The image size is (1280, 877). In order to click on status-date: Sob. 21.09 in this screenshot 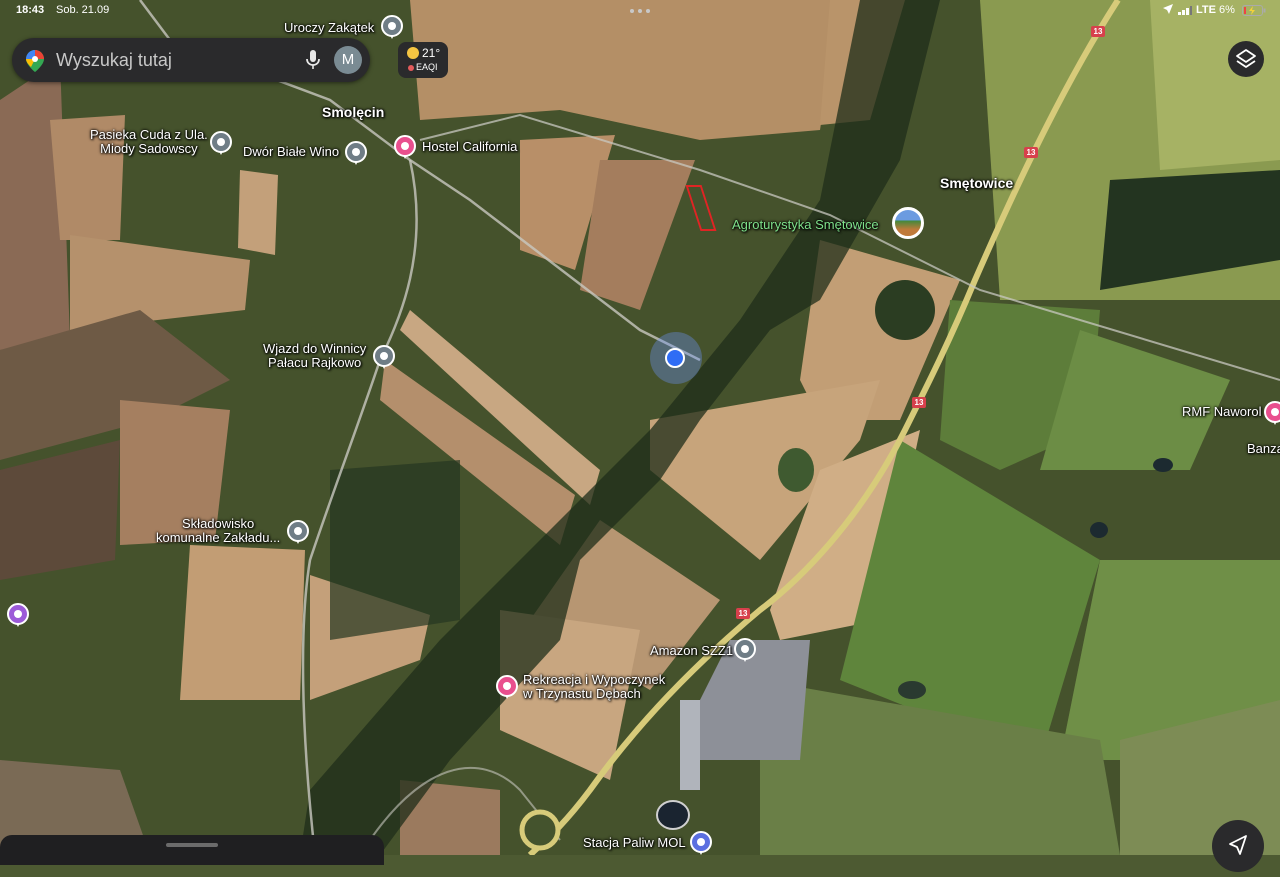, I will do `click(83, 10)`.